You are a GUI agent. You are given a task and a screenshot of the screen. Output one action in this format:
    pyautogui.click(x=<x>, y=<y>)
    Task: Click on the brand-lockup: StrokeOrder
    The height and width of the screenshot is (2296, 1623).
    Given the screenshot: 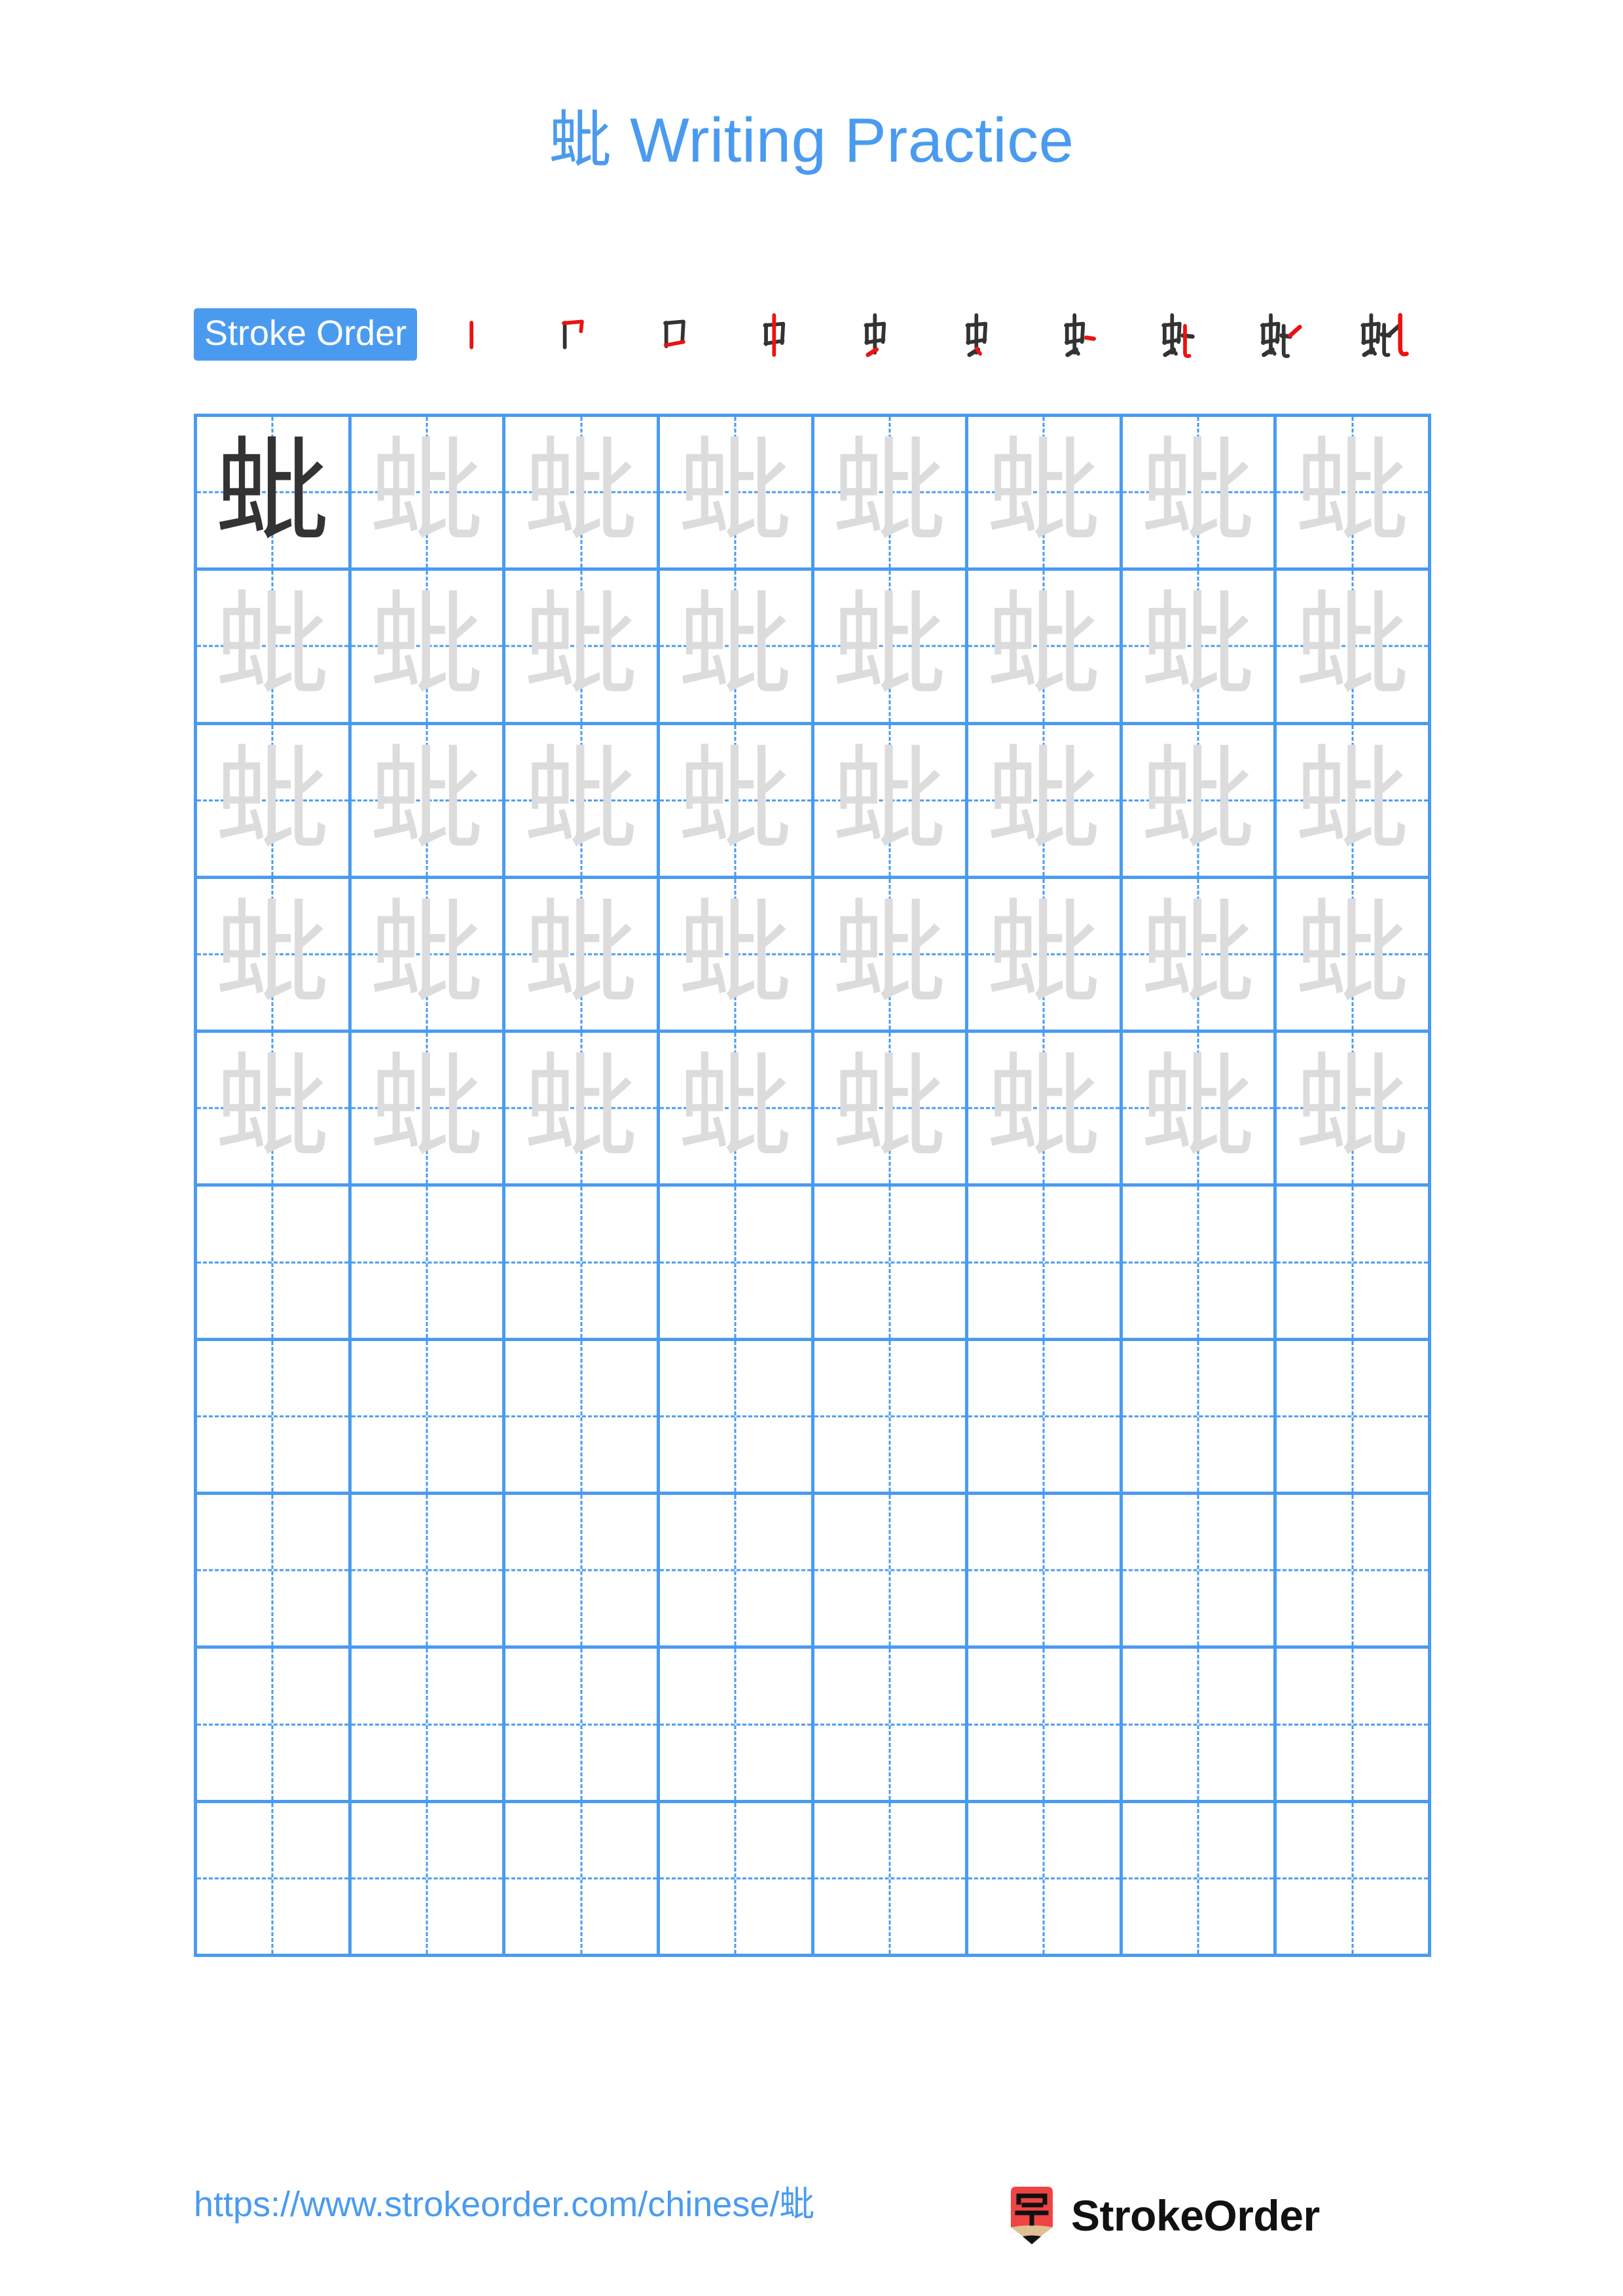 What is the action you would take?
    pyautogui.click(x=1164, y=2215)
    